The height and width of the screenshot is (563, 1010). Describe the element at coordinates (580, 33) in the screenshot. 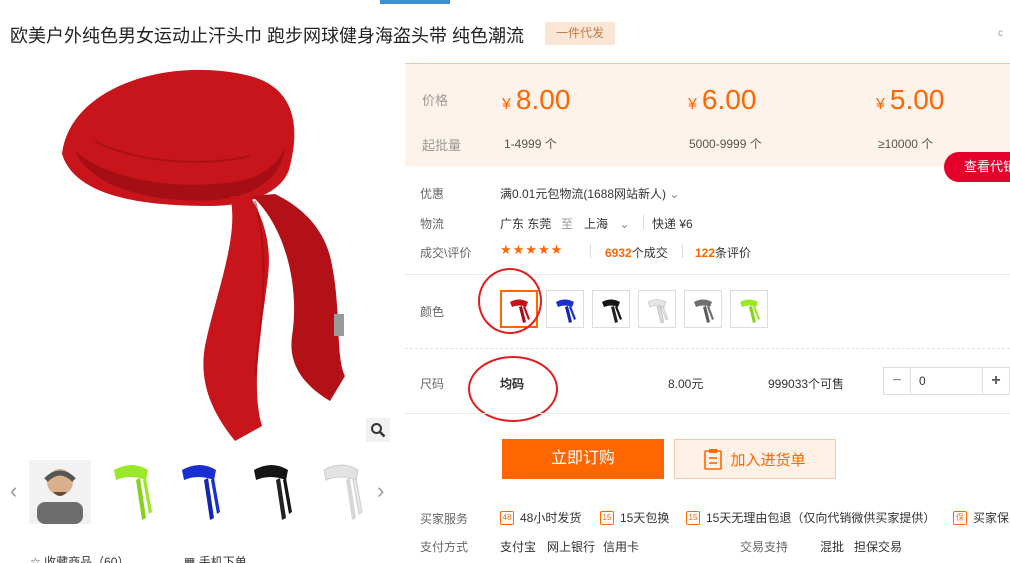

I see `dropship-badge: 一件代发` at that location.